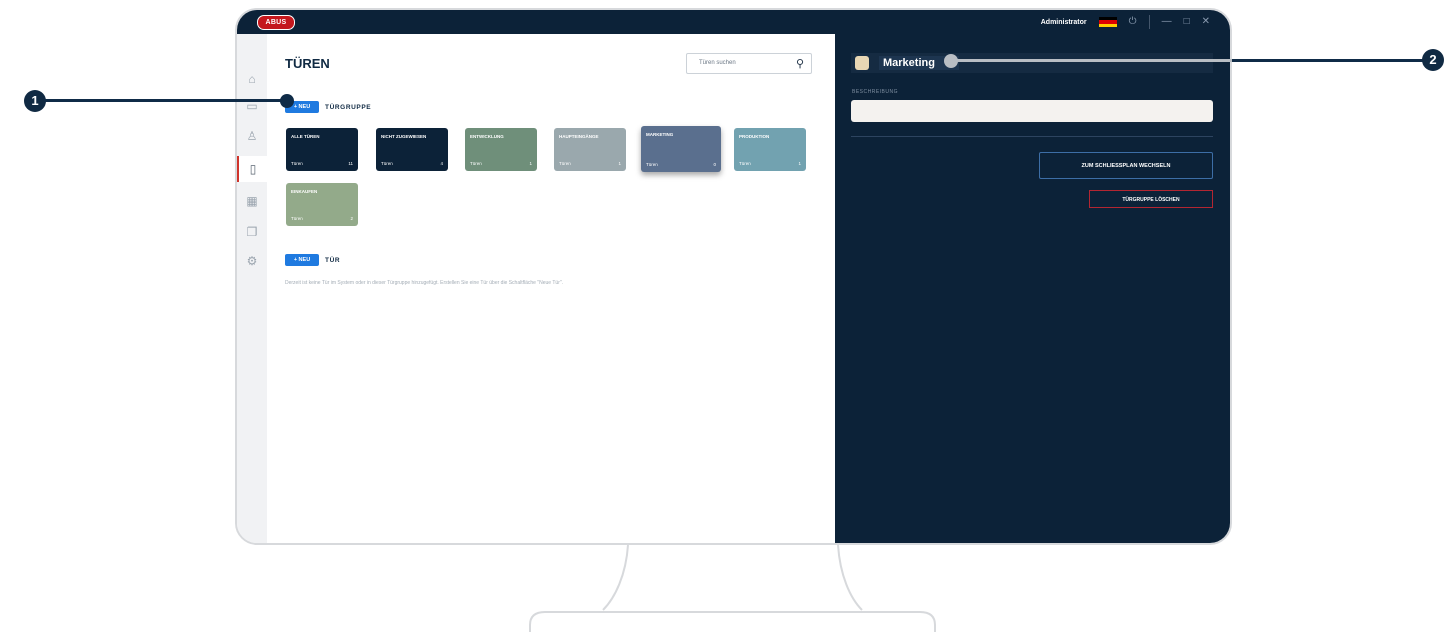  I want to click on minimize-icon: —, so click(1167, 22).